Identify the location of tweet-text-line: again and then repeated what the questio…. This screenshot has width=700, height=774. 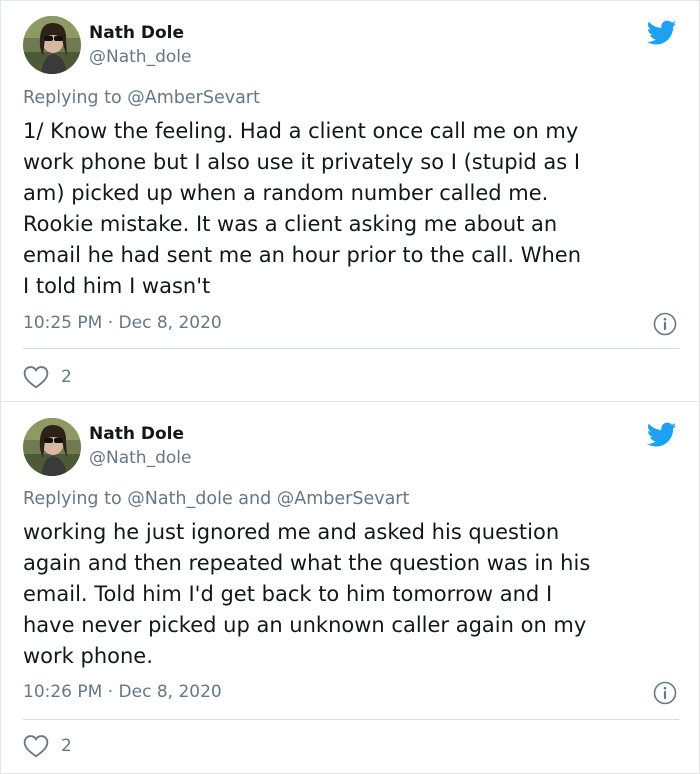
(307, 563).